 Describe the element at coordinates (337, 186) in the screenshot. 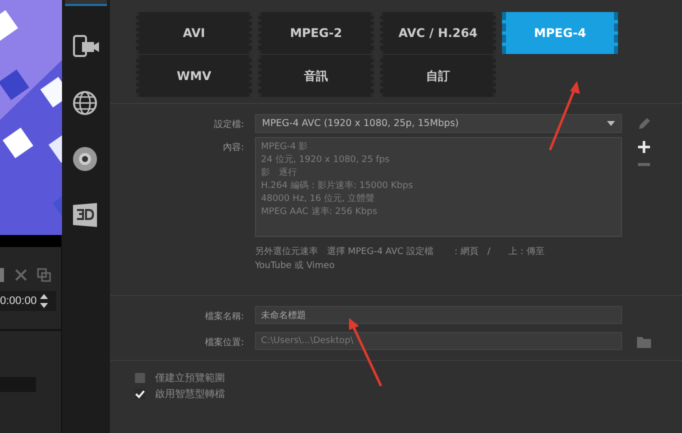

I see `details-line: H.264 編碼：影片速率: 15000 Kbps` at that location.